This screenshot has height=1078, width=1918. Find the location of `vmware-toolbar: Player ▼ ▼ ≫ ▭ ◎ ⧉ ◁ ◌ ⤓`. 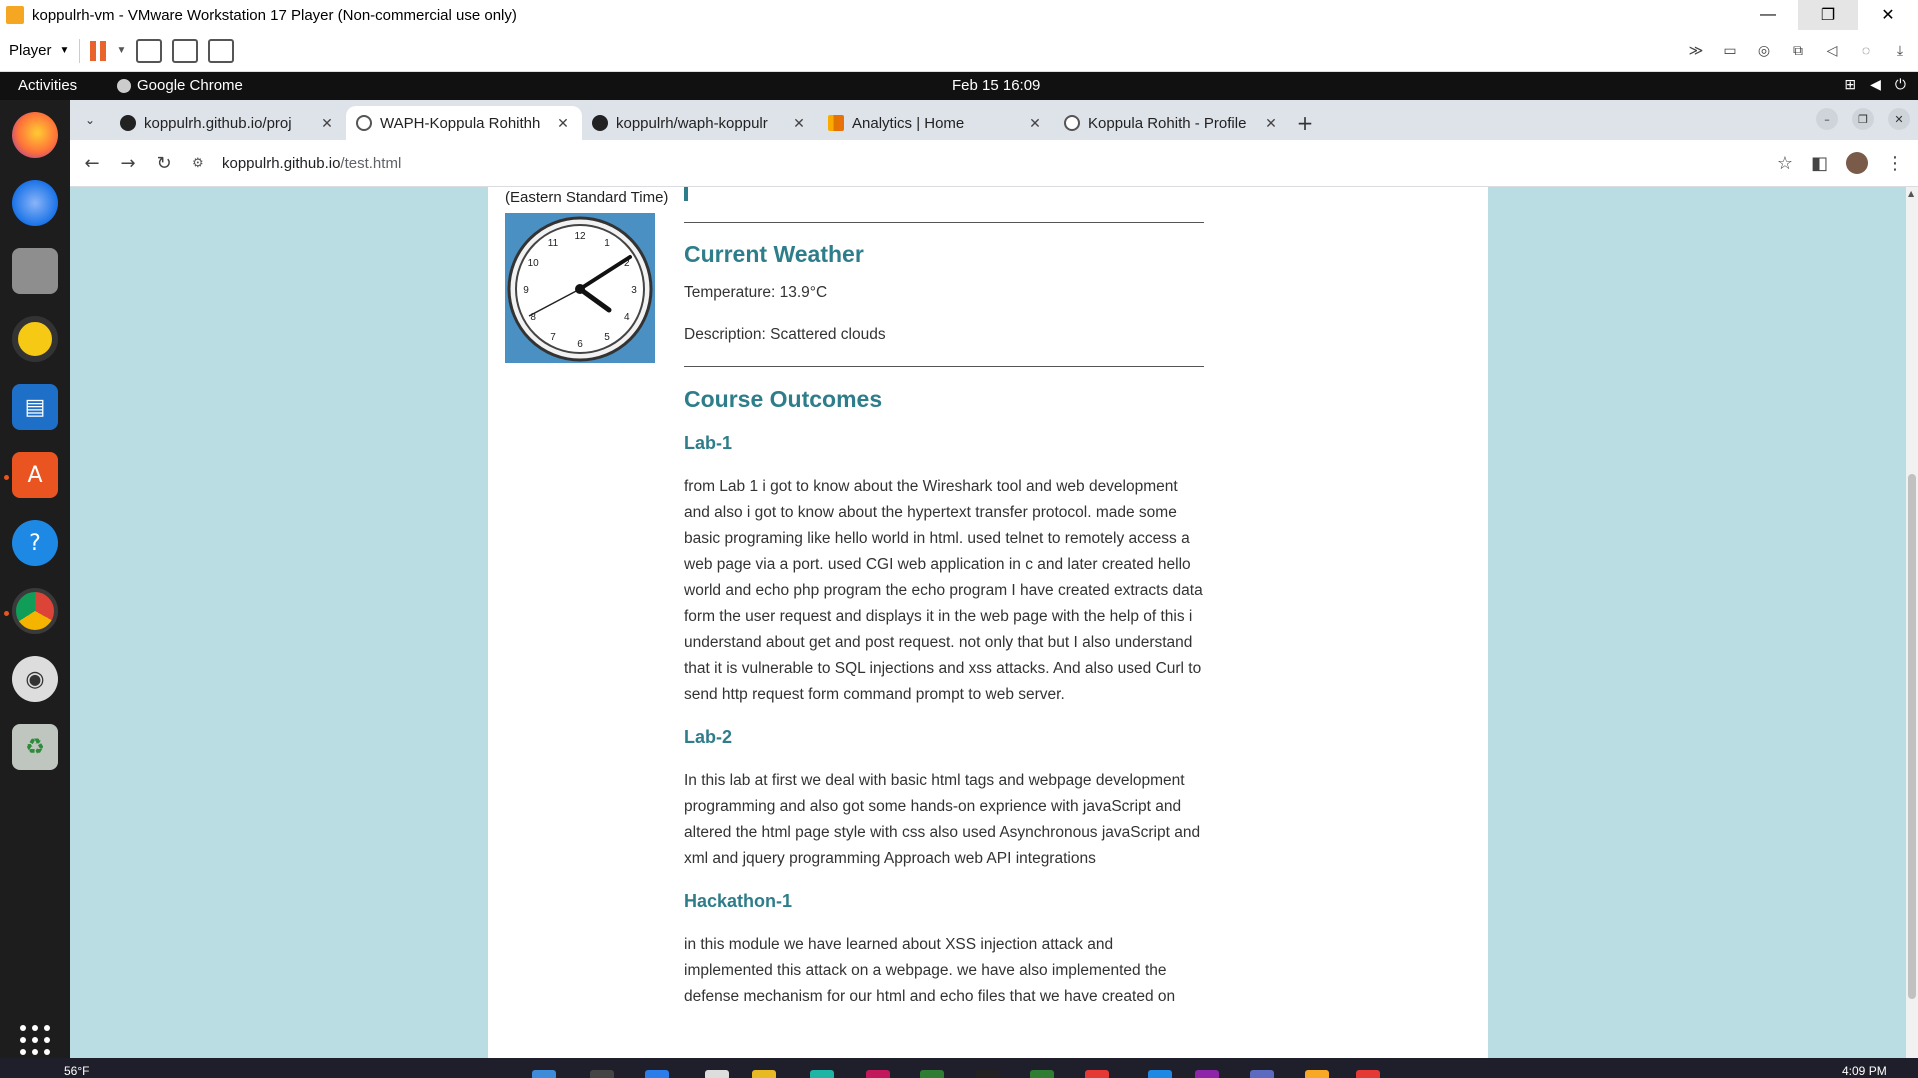

vmware-toolbar: Player ▼ ▼ ≫ ▭ ◎ ⧉ ◁ ◌ ⤓ is located at coordinates (959, 51).